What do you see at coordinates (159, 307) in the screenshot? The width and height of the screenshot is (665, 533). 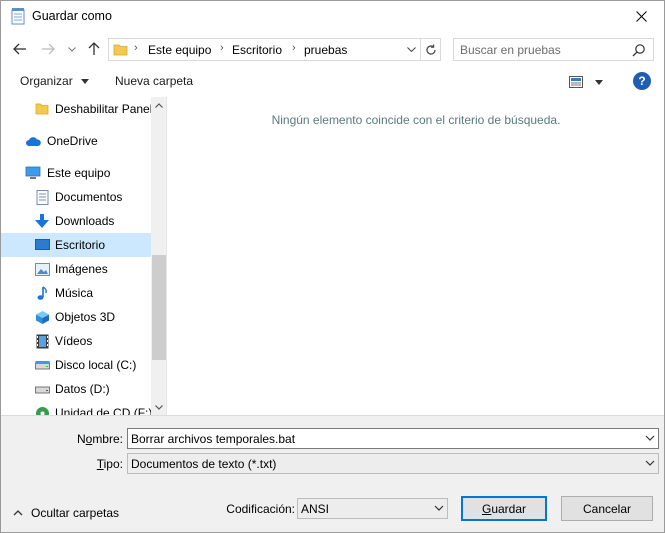 I see `scroll-thumb` at bounding box center [159, 307].